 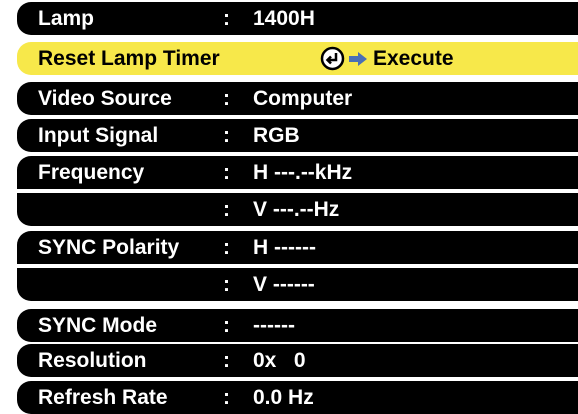 What do you see at coordinates (413, 58) in the screenshot?
I see `execute-label: Execute` at bounding box center [413, 58].